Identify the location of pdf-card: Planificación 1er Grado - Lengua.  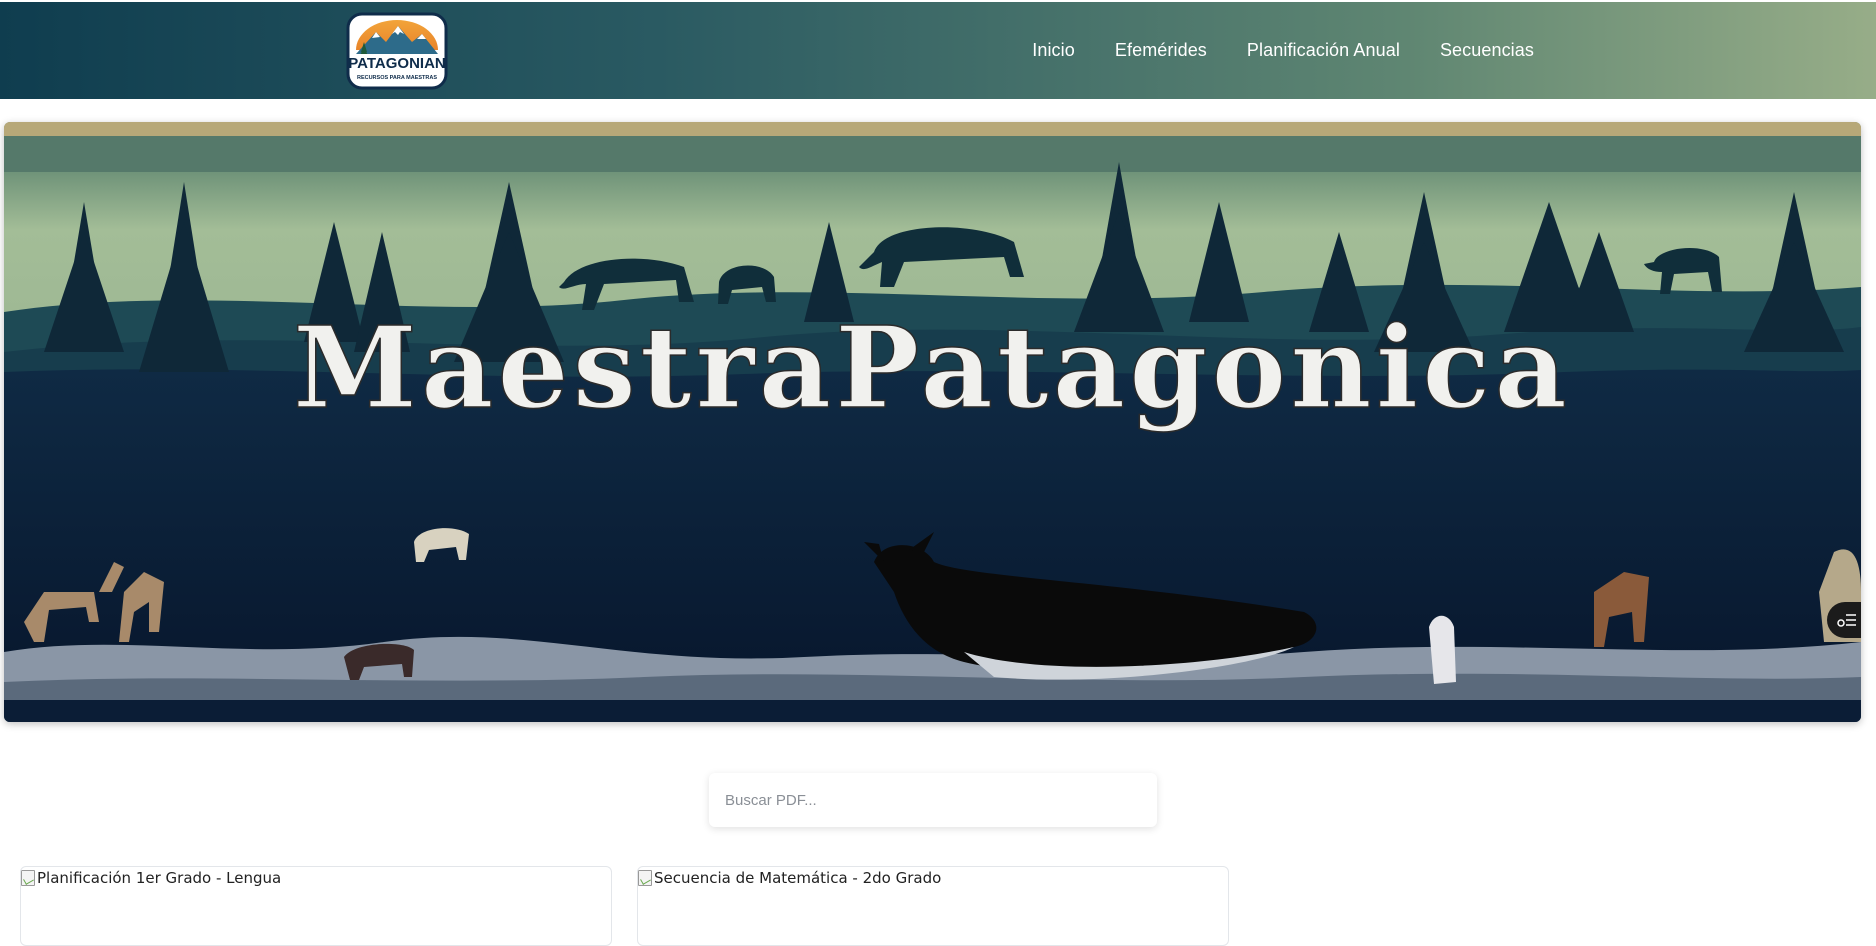
(316, 906).